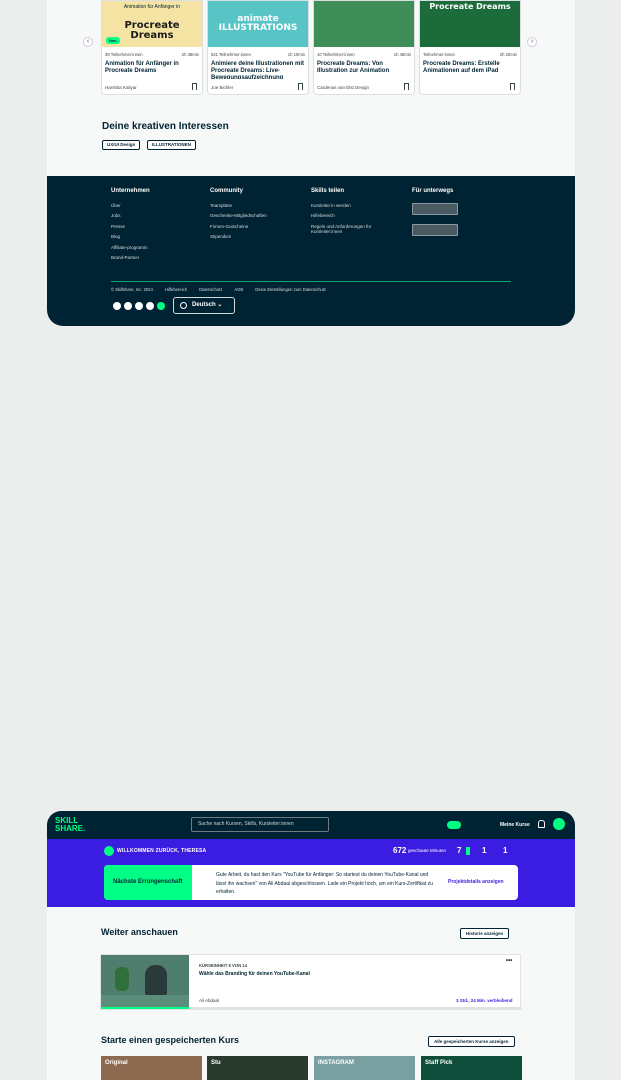  I want to click on footer-link: Firmen-Gutscheine, so click(238, 226).